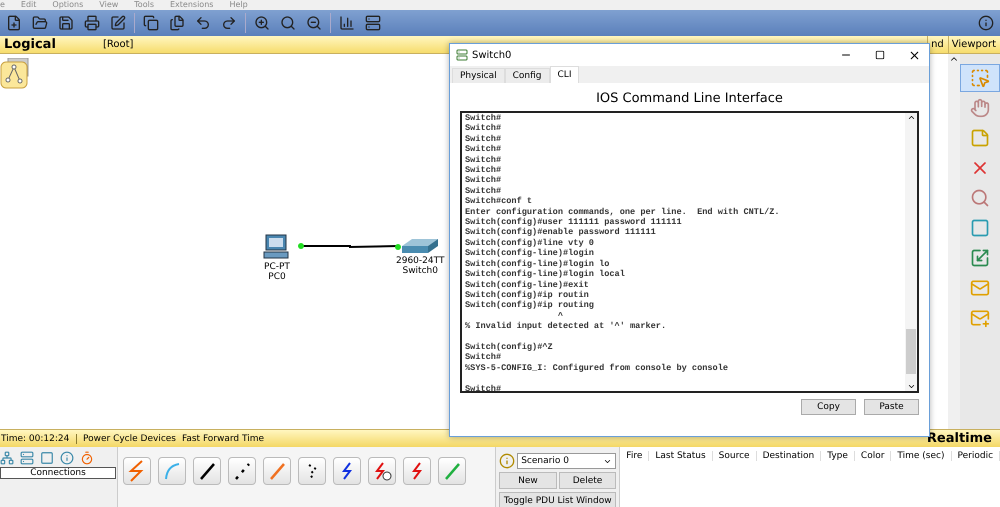 The image size is (1000, 507). Describe the element at coordinates (980, 228) in the screenshot. I see `shape-icon` at that location.